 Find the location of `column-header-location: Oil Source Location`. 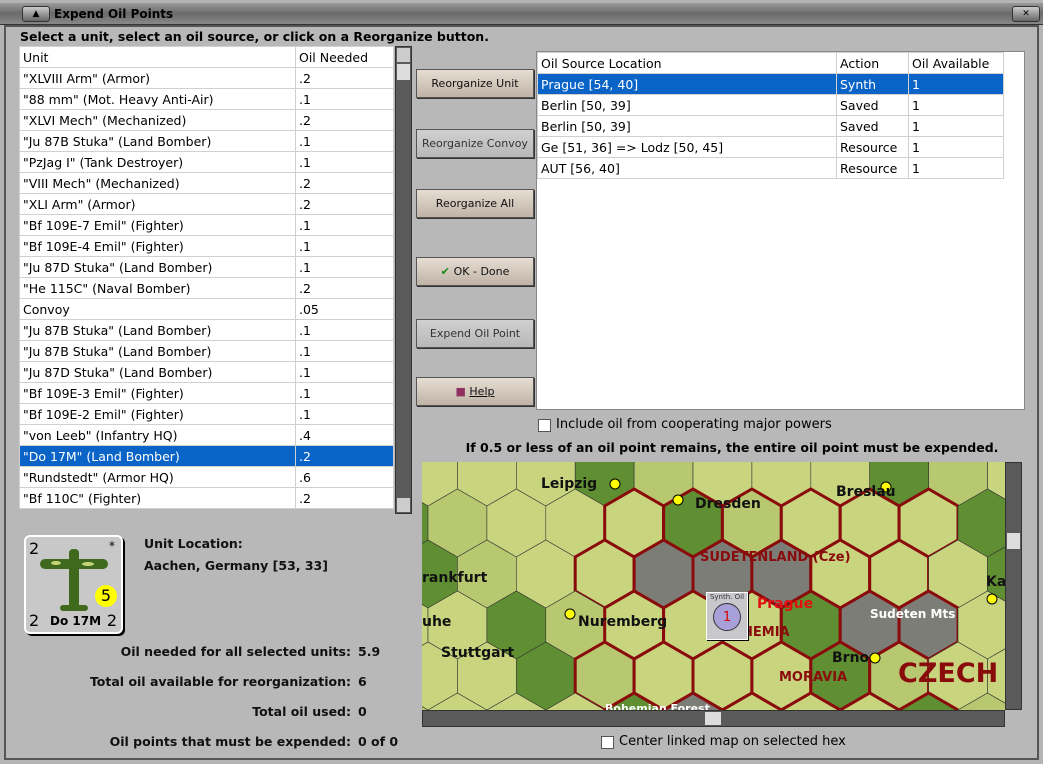

column-header-location: Oil Source Location is located at coordinates (687, 63).